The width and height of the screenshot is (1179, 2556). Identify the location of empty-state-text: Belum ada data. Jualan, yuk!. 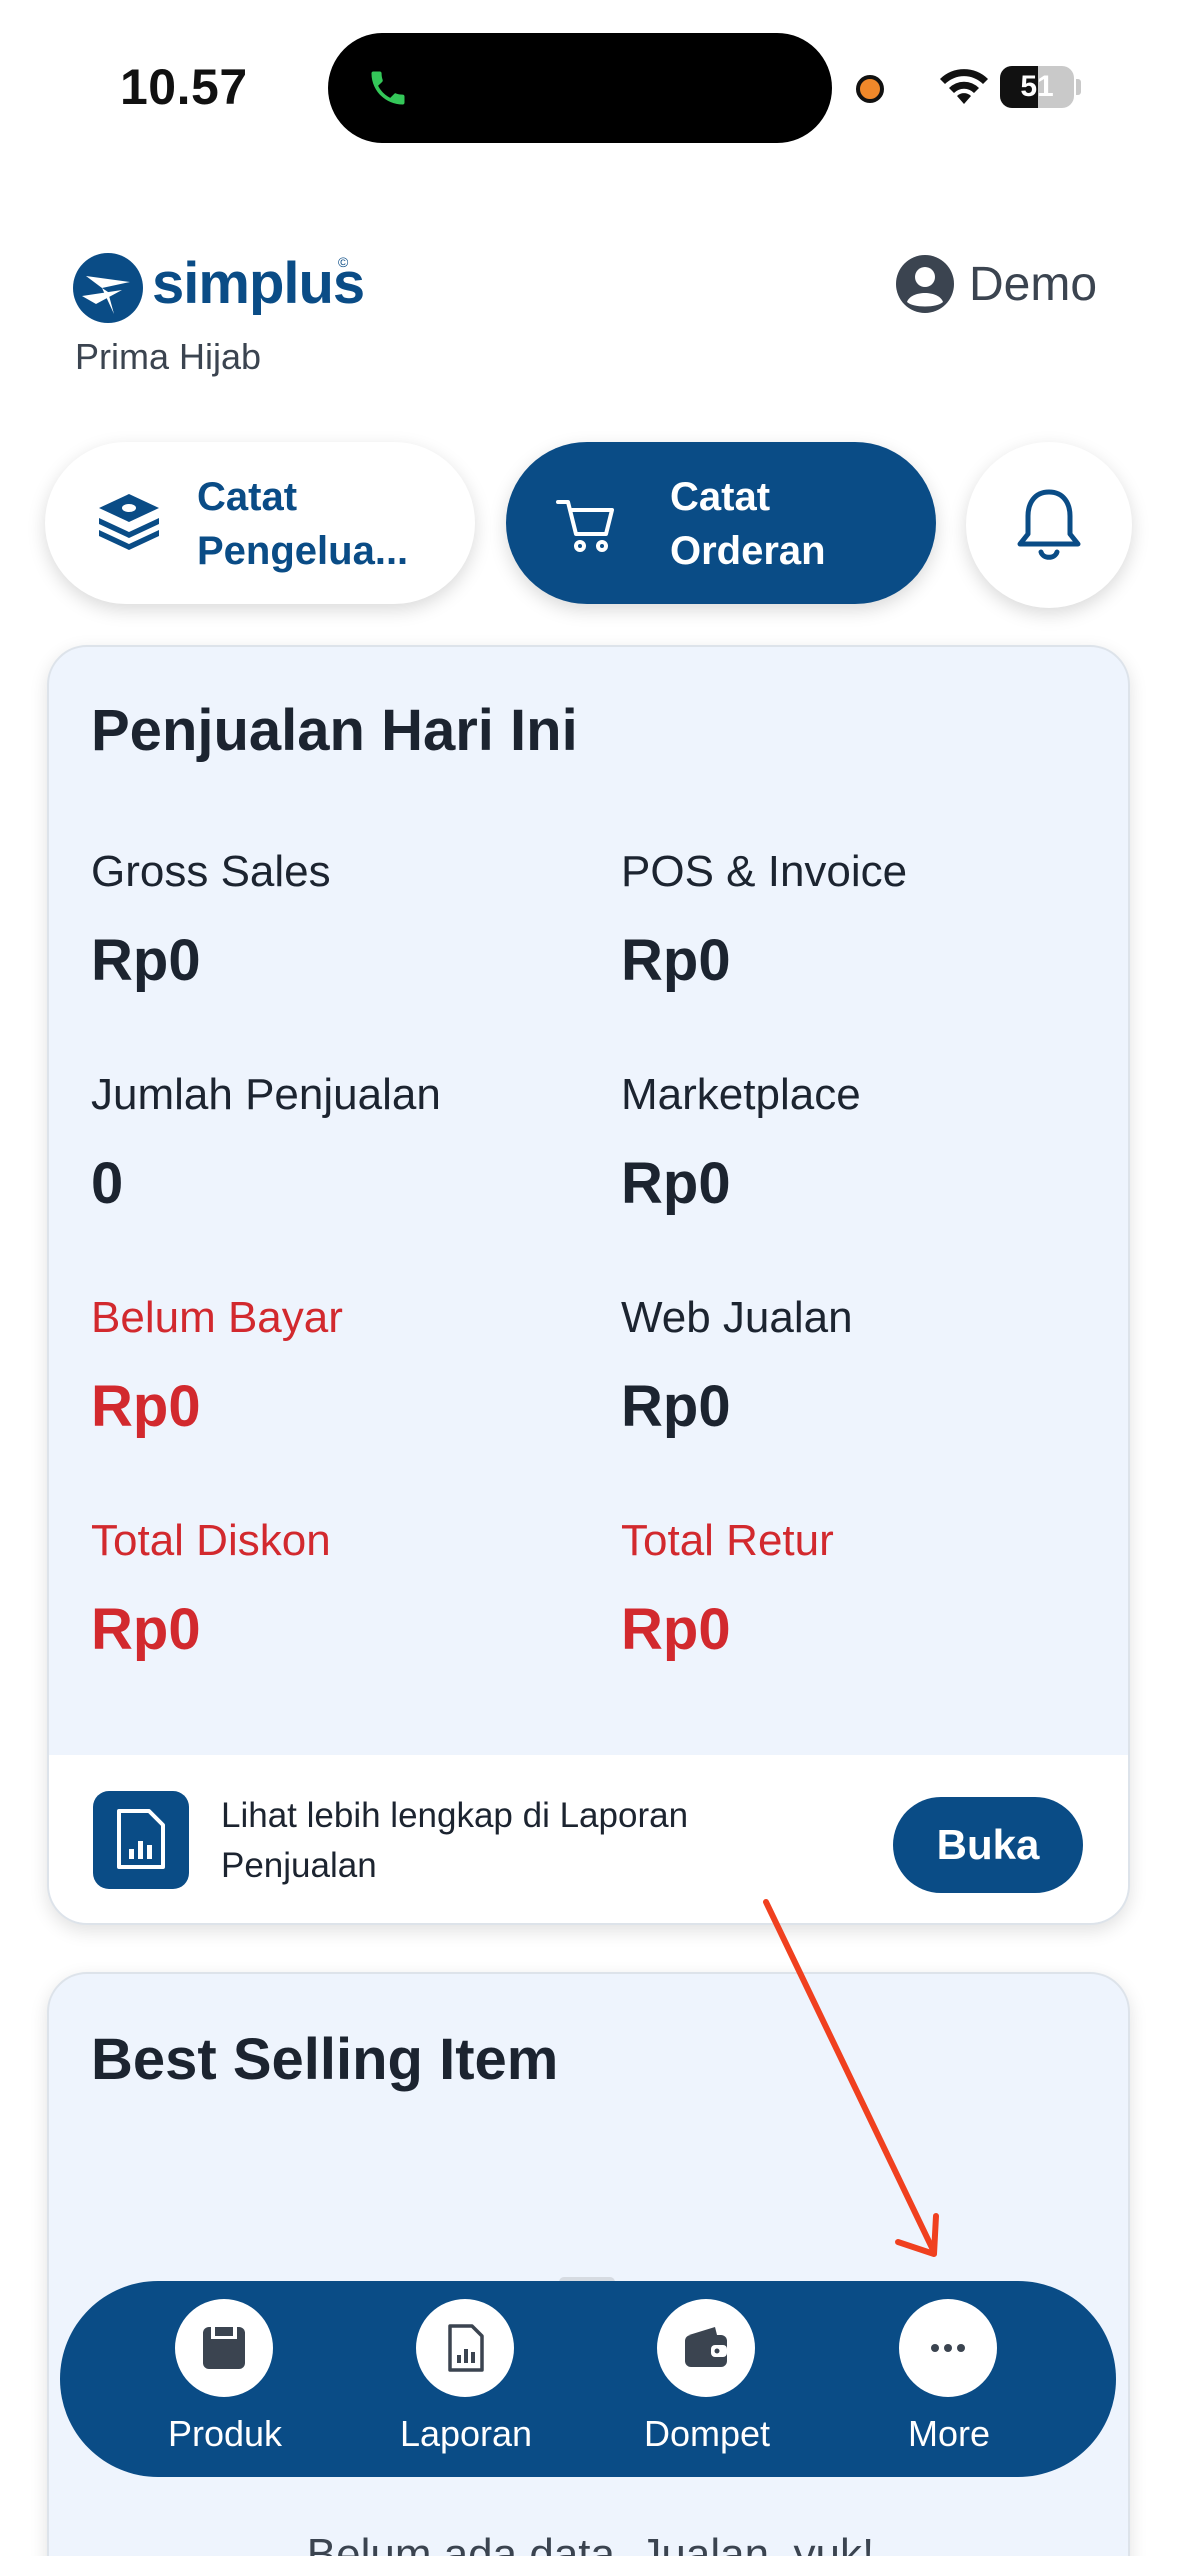
(590, 2543).